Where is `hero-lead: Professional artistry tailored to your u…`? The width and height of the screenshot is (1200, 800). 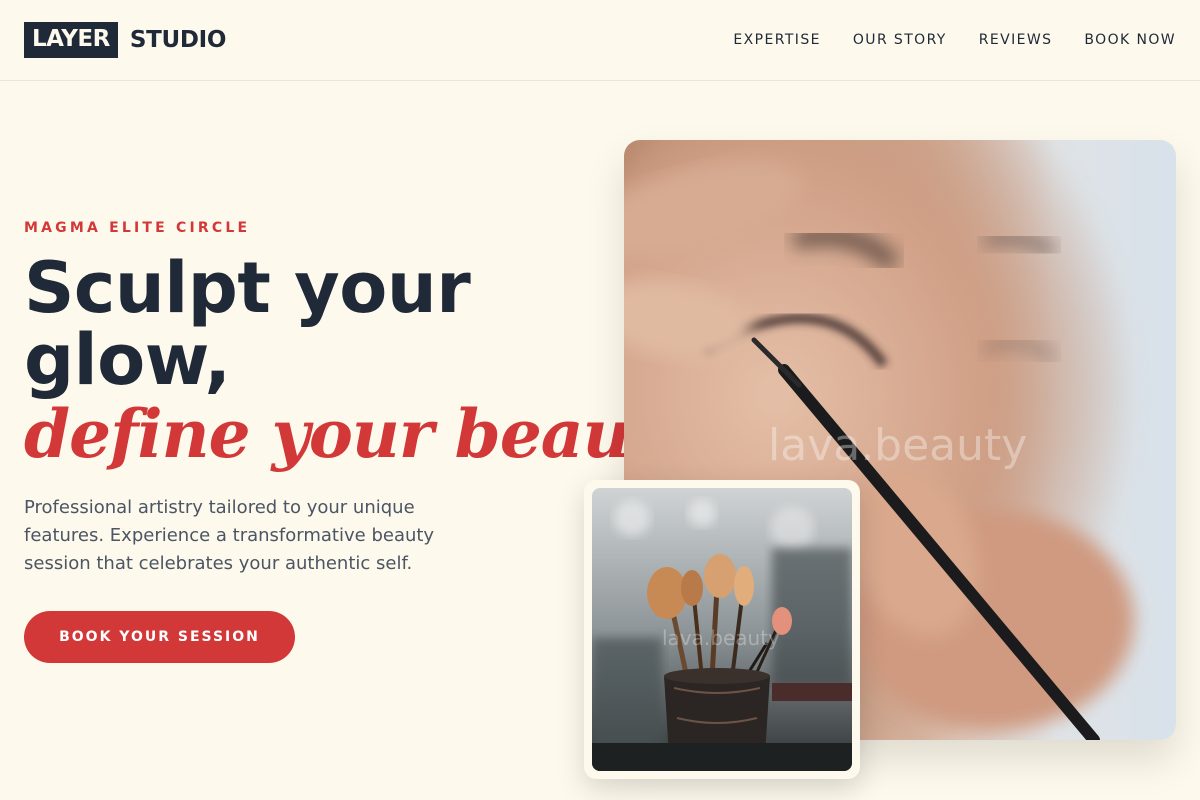
hero-lead: Professional artistry tailored to your u… is located at coordinates (229, 535).